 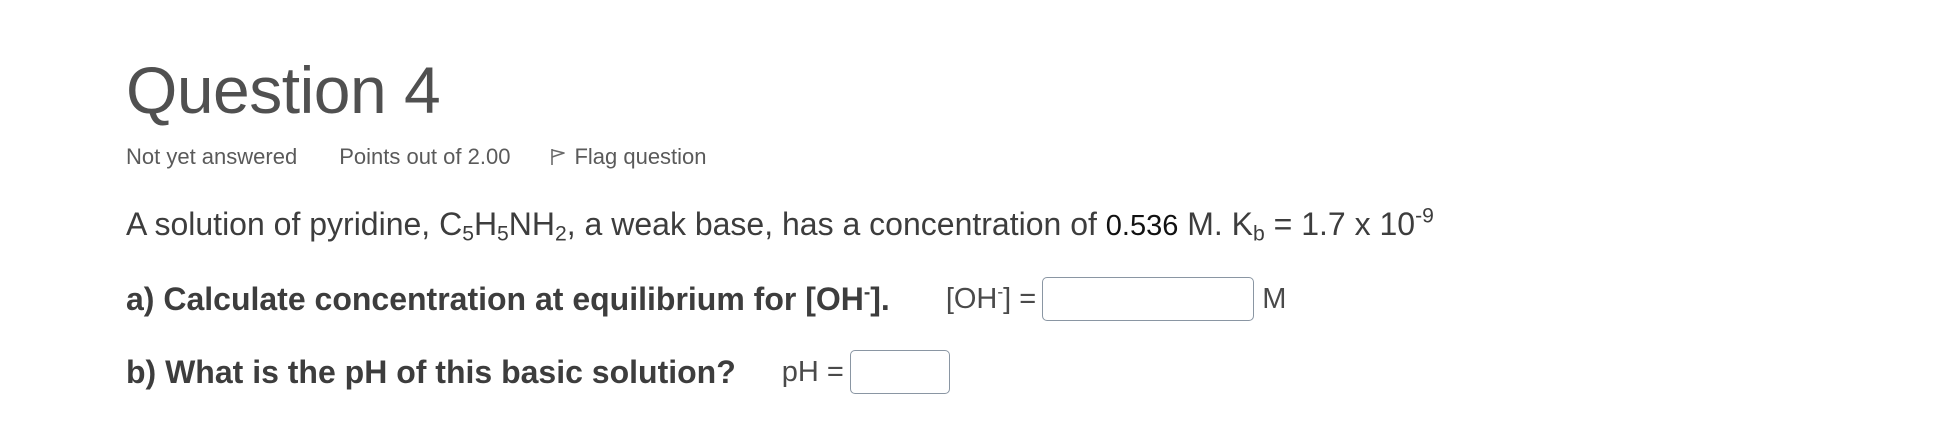 What do you see at coordinates (1020, 299) in the screenshot?
I see `oh-label-post: ] =` at bounding box center [1020, 299].